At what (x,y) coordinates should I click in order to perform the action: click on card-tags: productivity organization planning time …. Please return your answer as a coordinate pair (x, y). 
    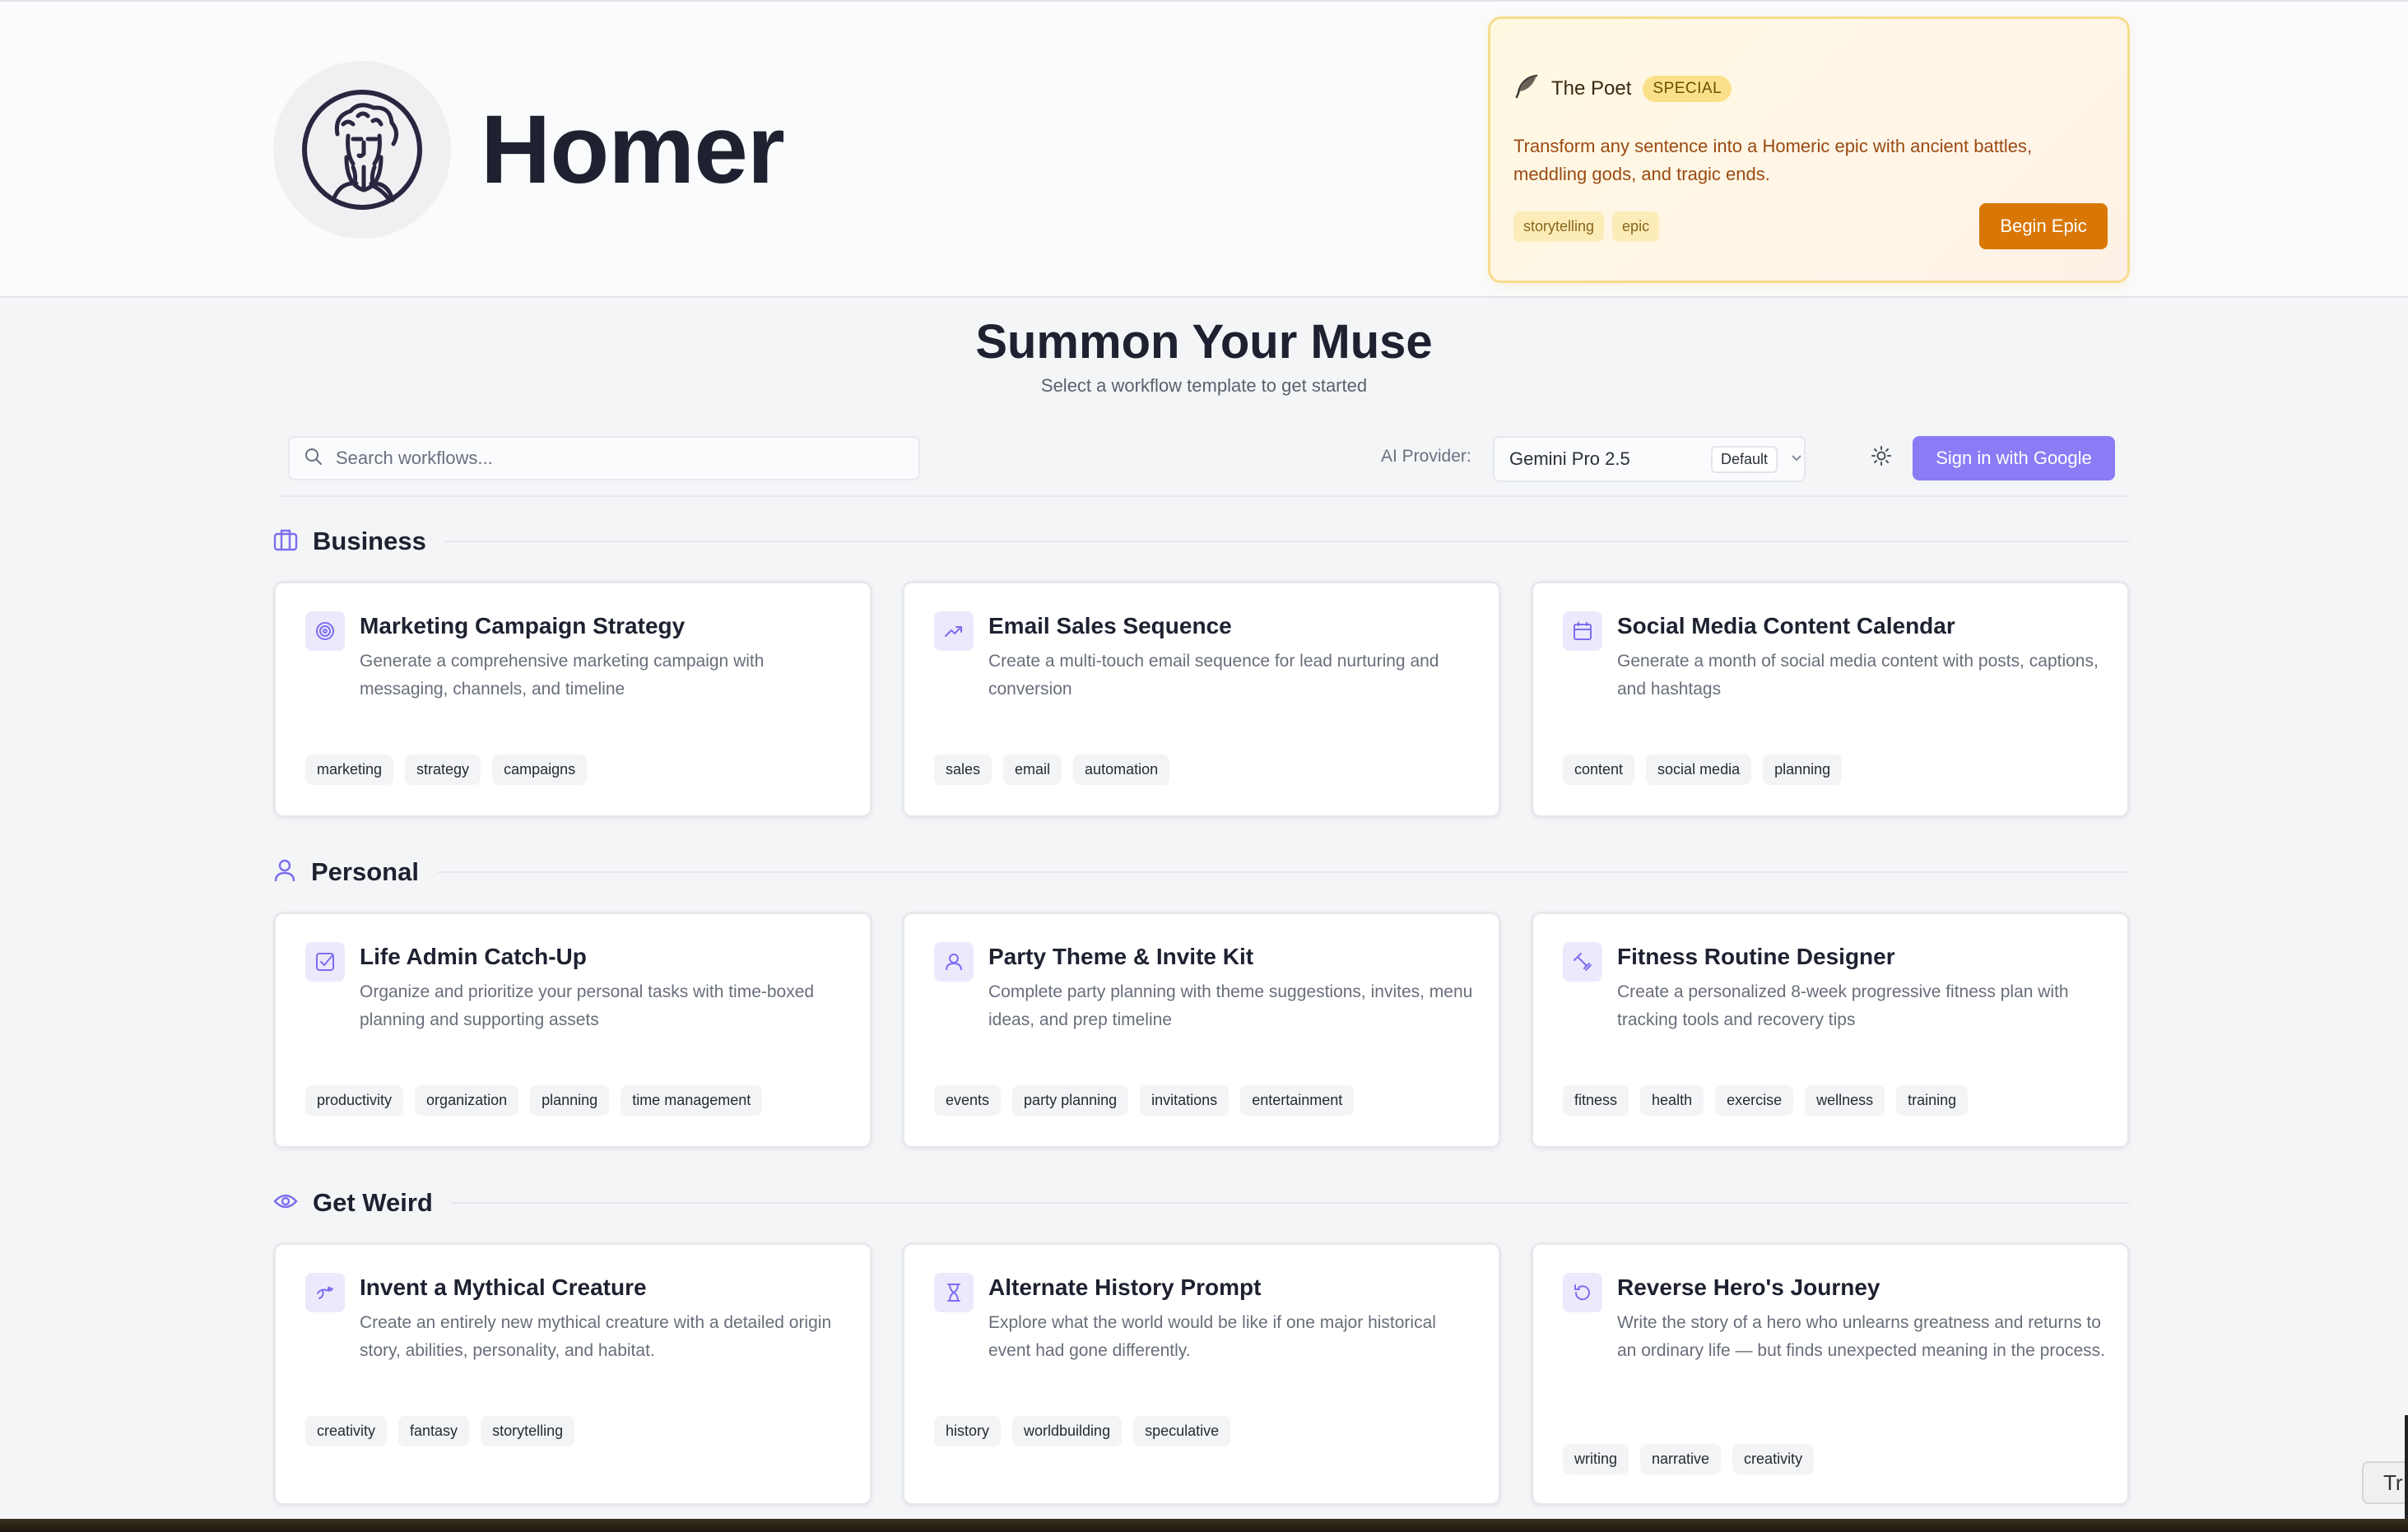
    Looking at the image, I should click on (534, 1100).